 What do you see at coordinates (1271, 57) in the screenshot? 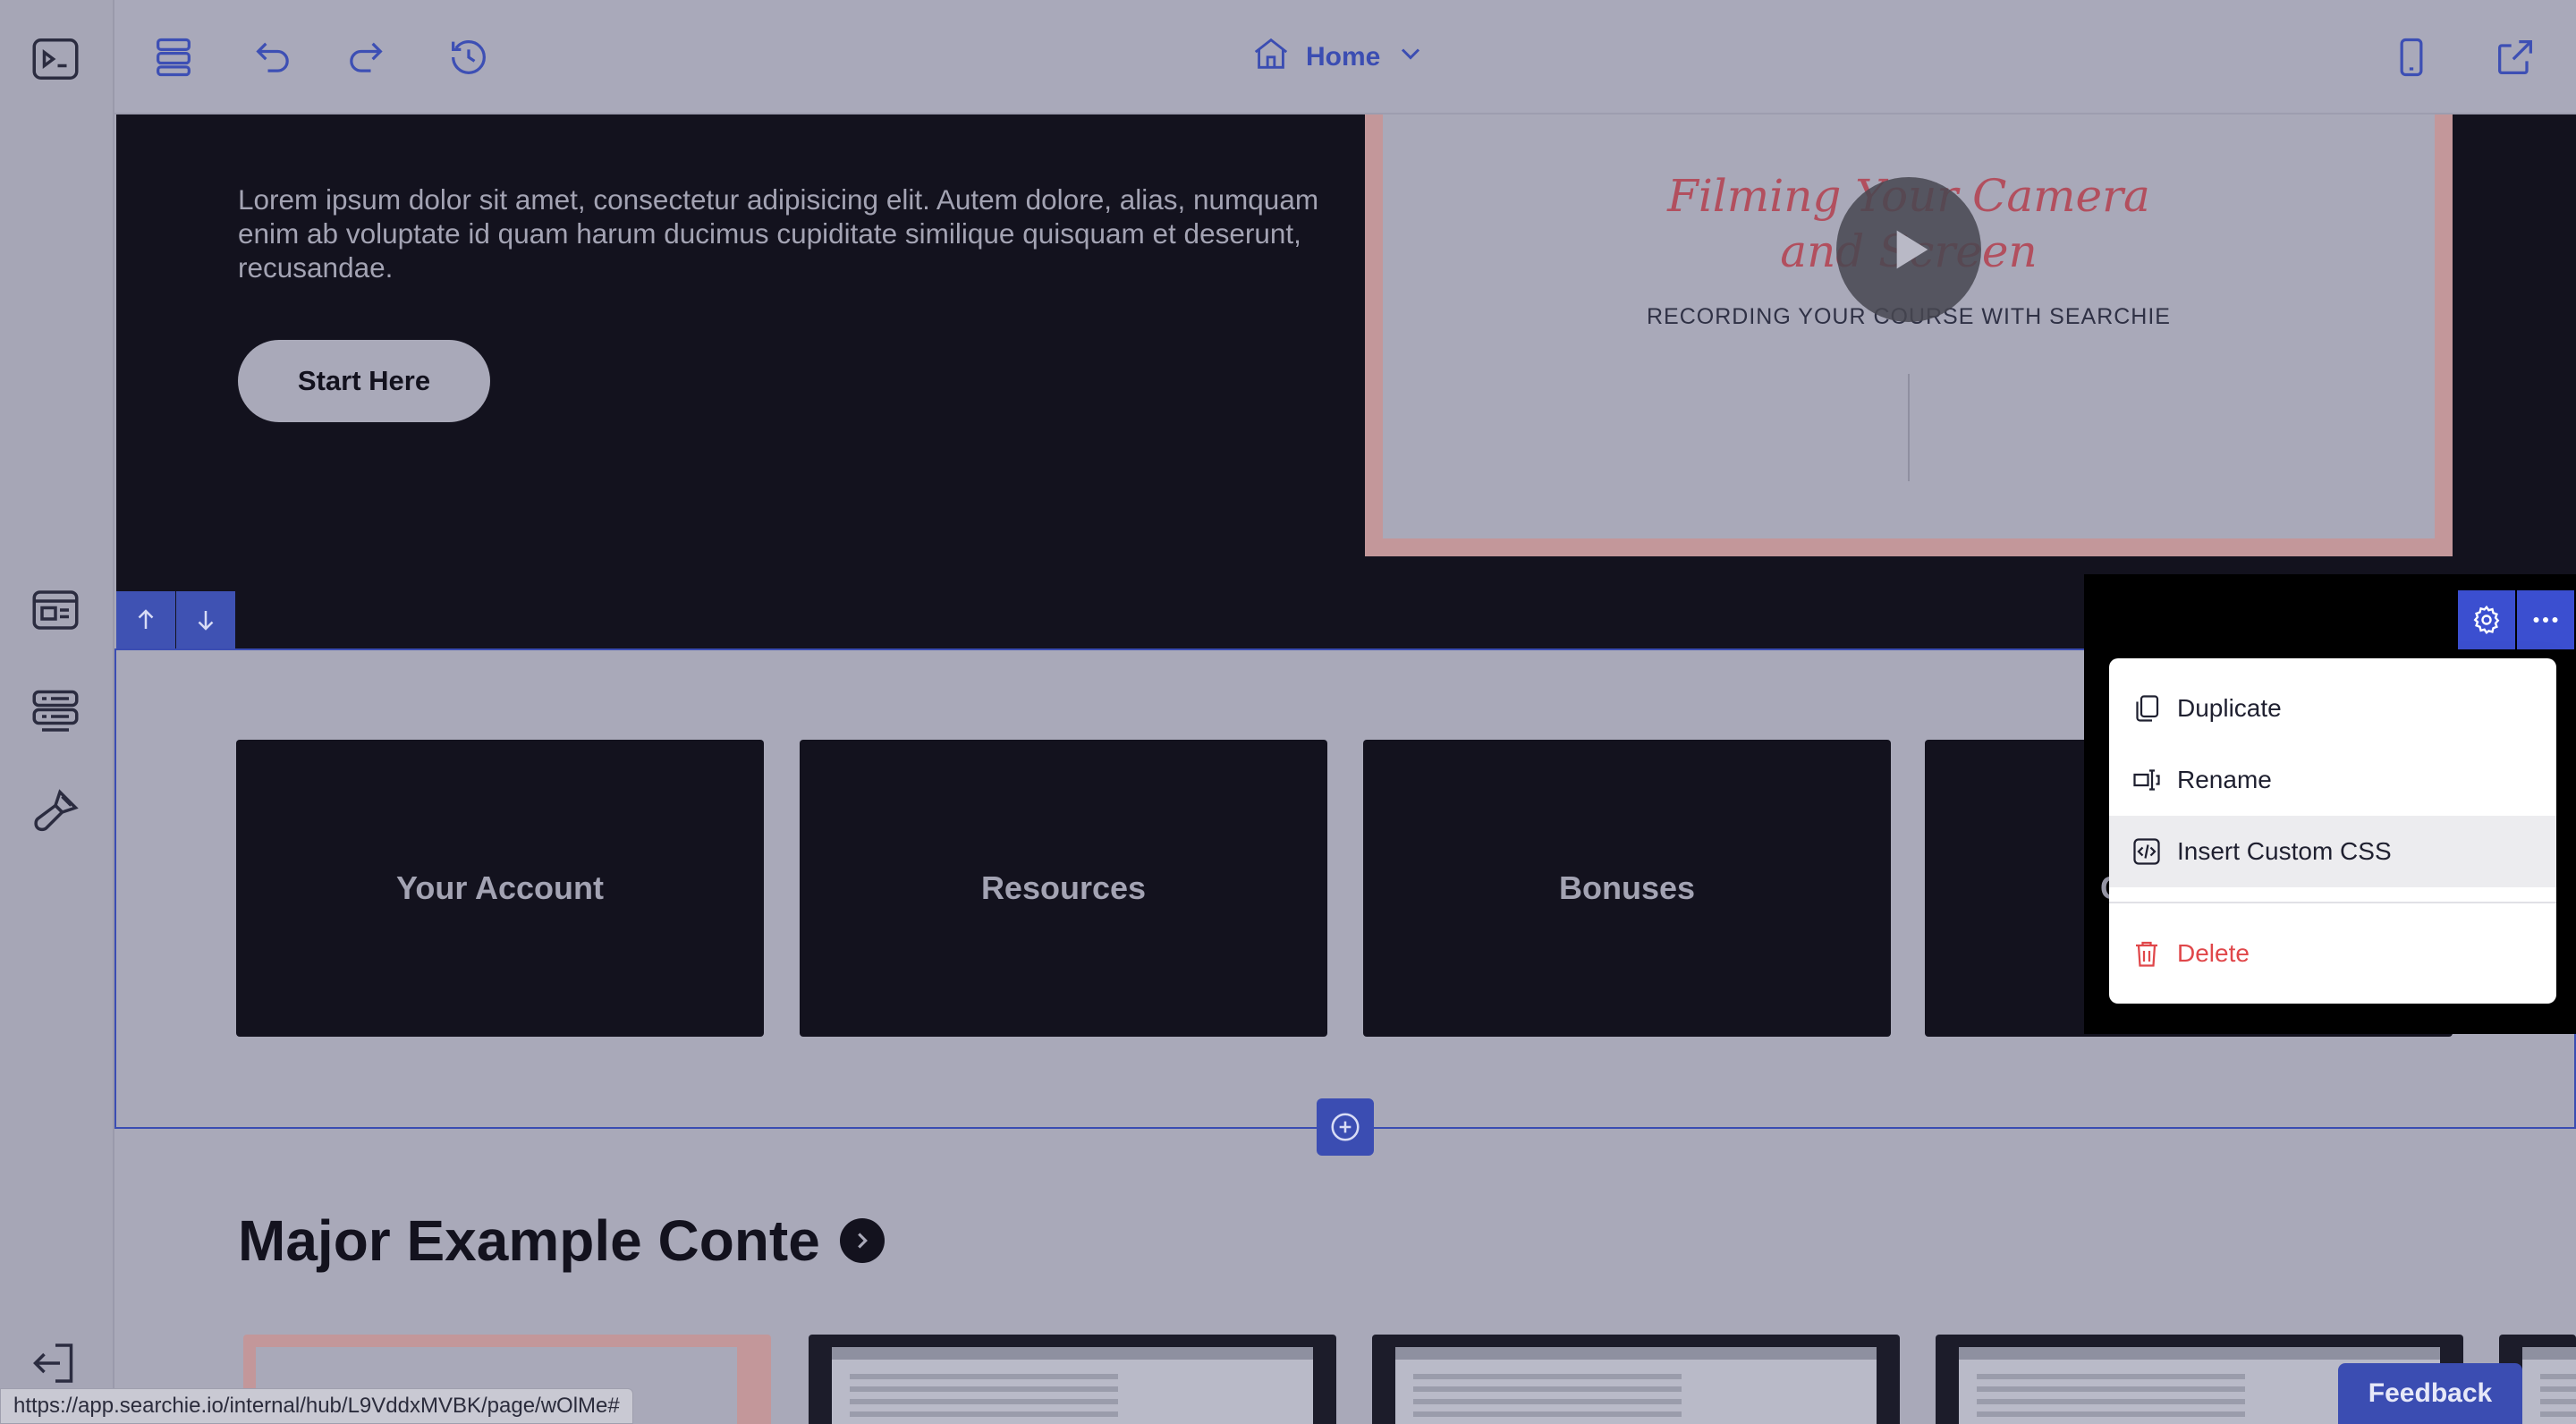
I see `home-icon` at bounding box center [1271, 57].